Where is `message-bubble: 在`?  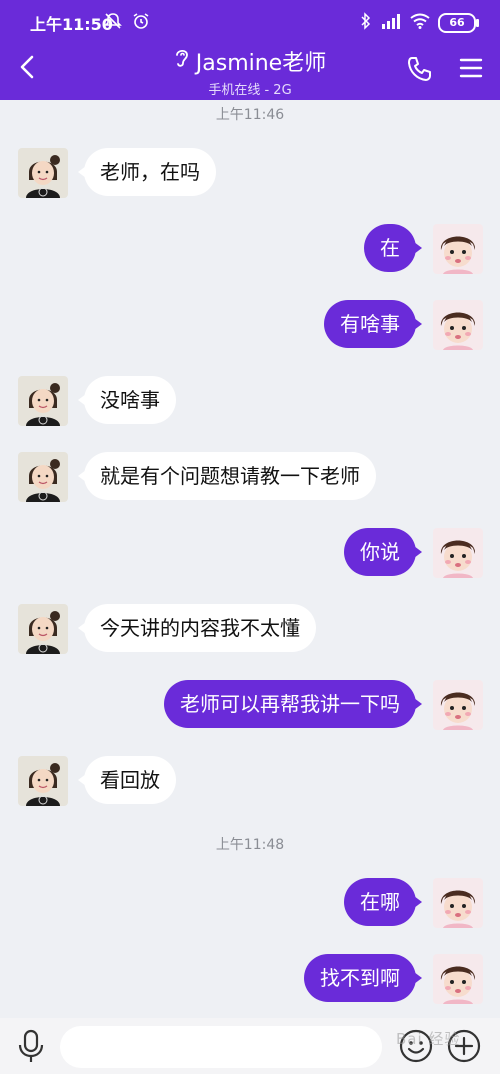 message-bubble: 在 is located at coordinates (393, 248).